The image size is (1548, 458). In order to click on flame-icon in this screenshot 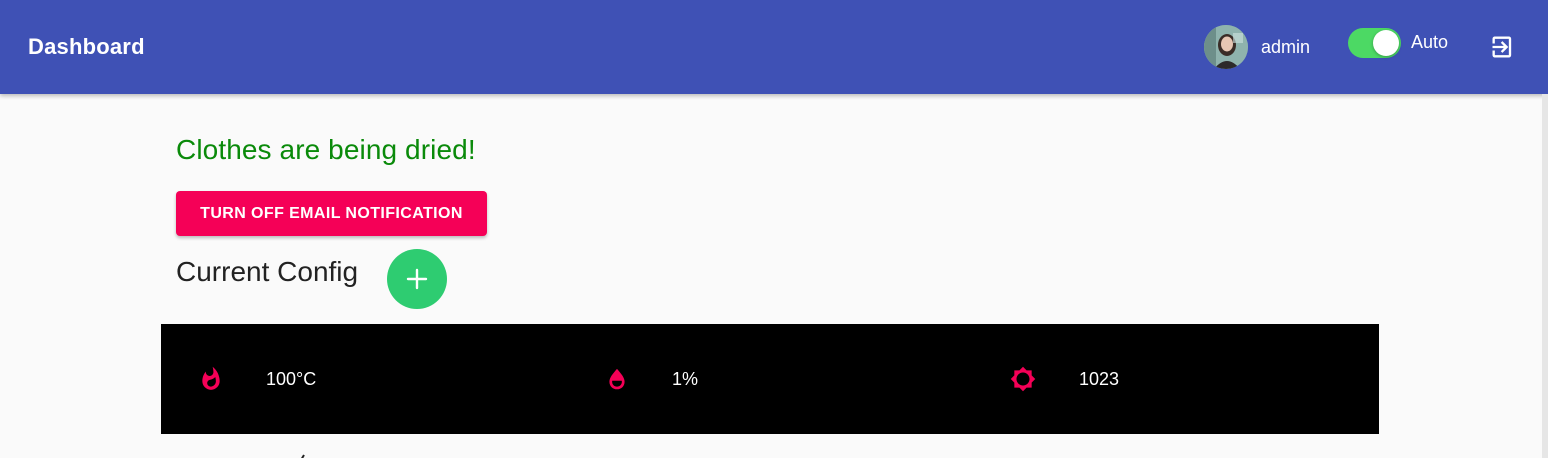, I will do `click(211, 379)`.